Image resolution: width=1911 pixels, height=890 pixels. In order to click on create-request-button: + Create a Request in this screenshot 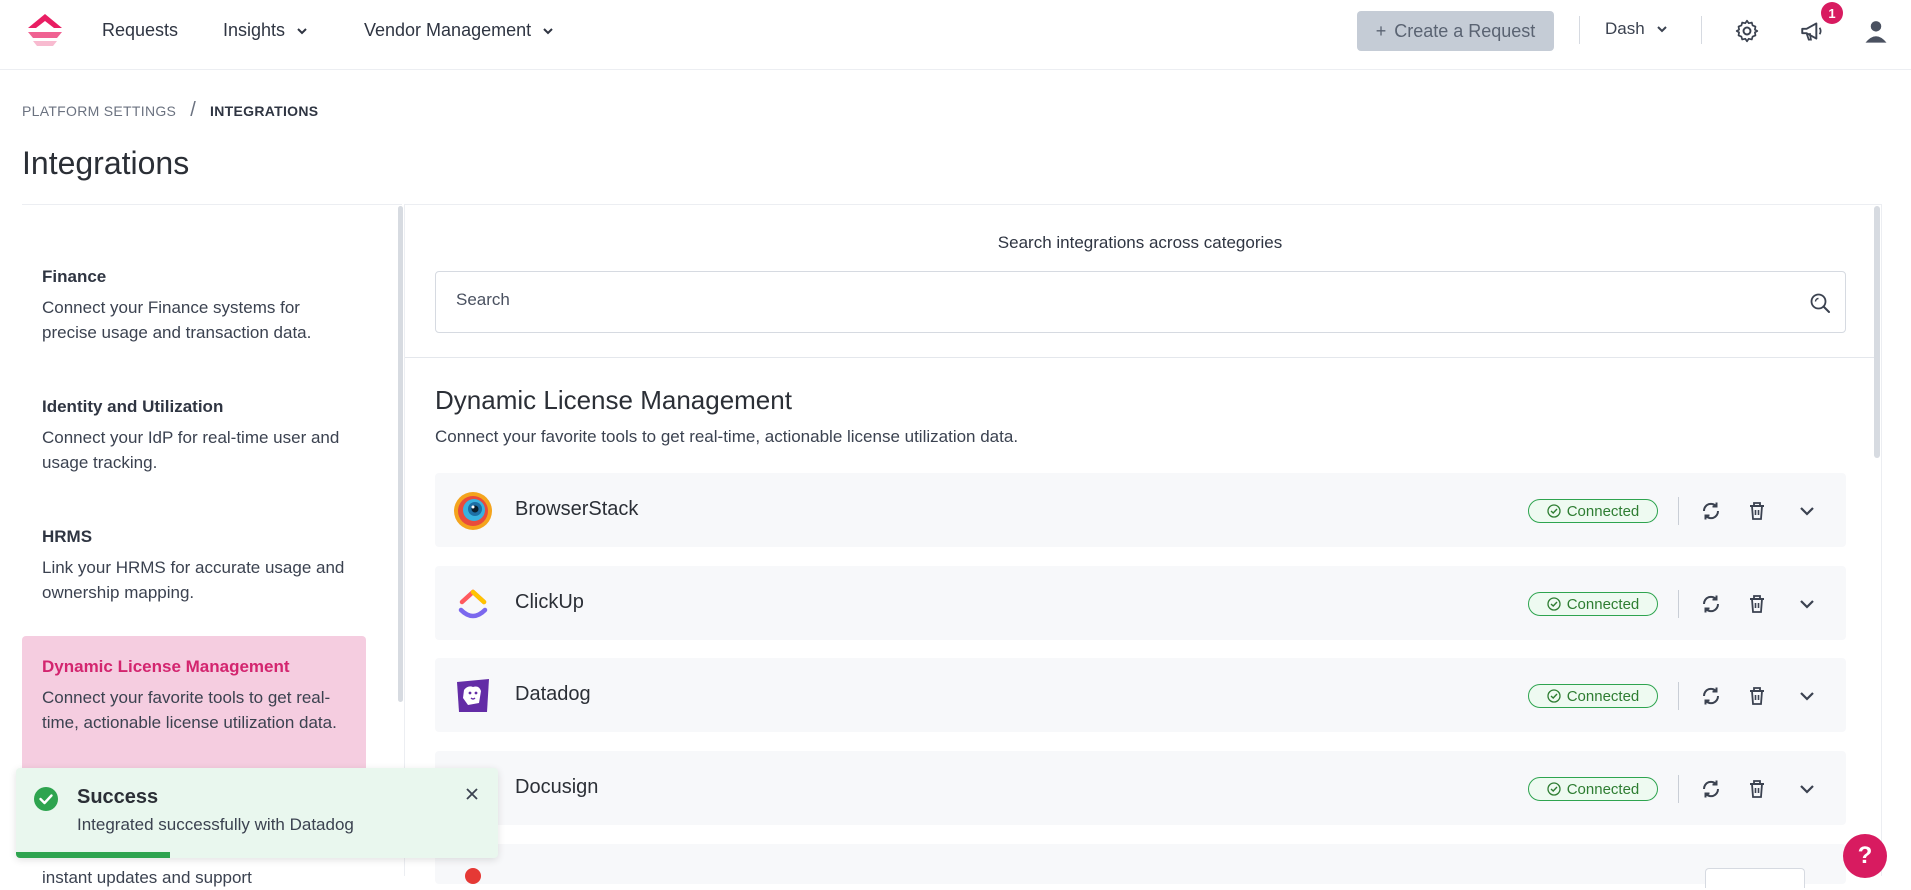, I will do `click(1455, 31)`.